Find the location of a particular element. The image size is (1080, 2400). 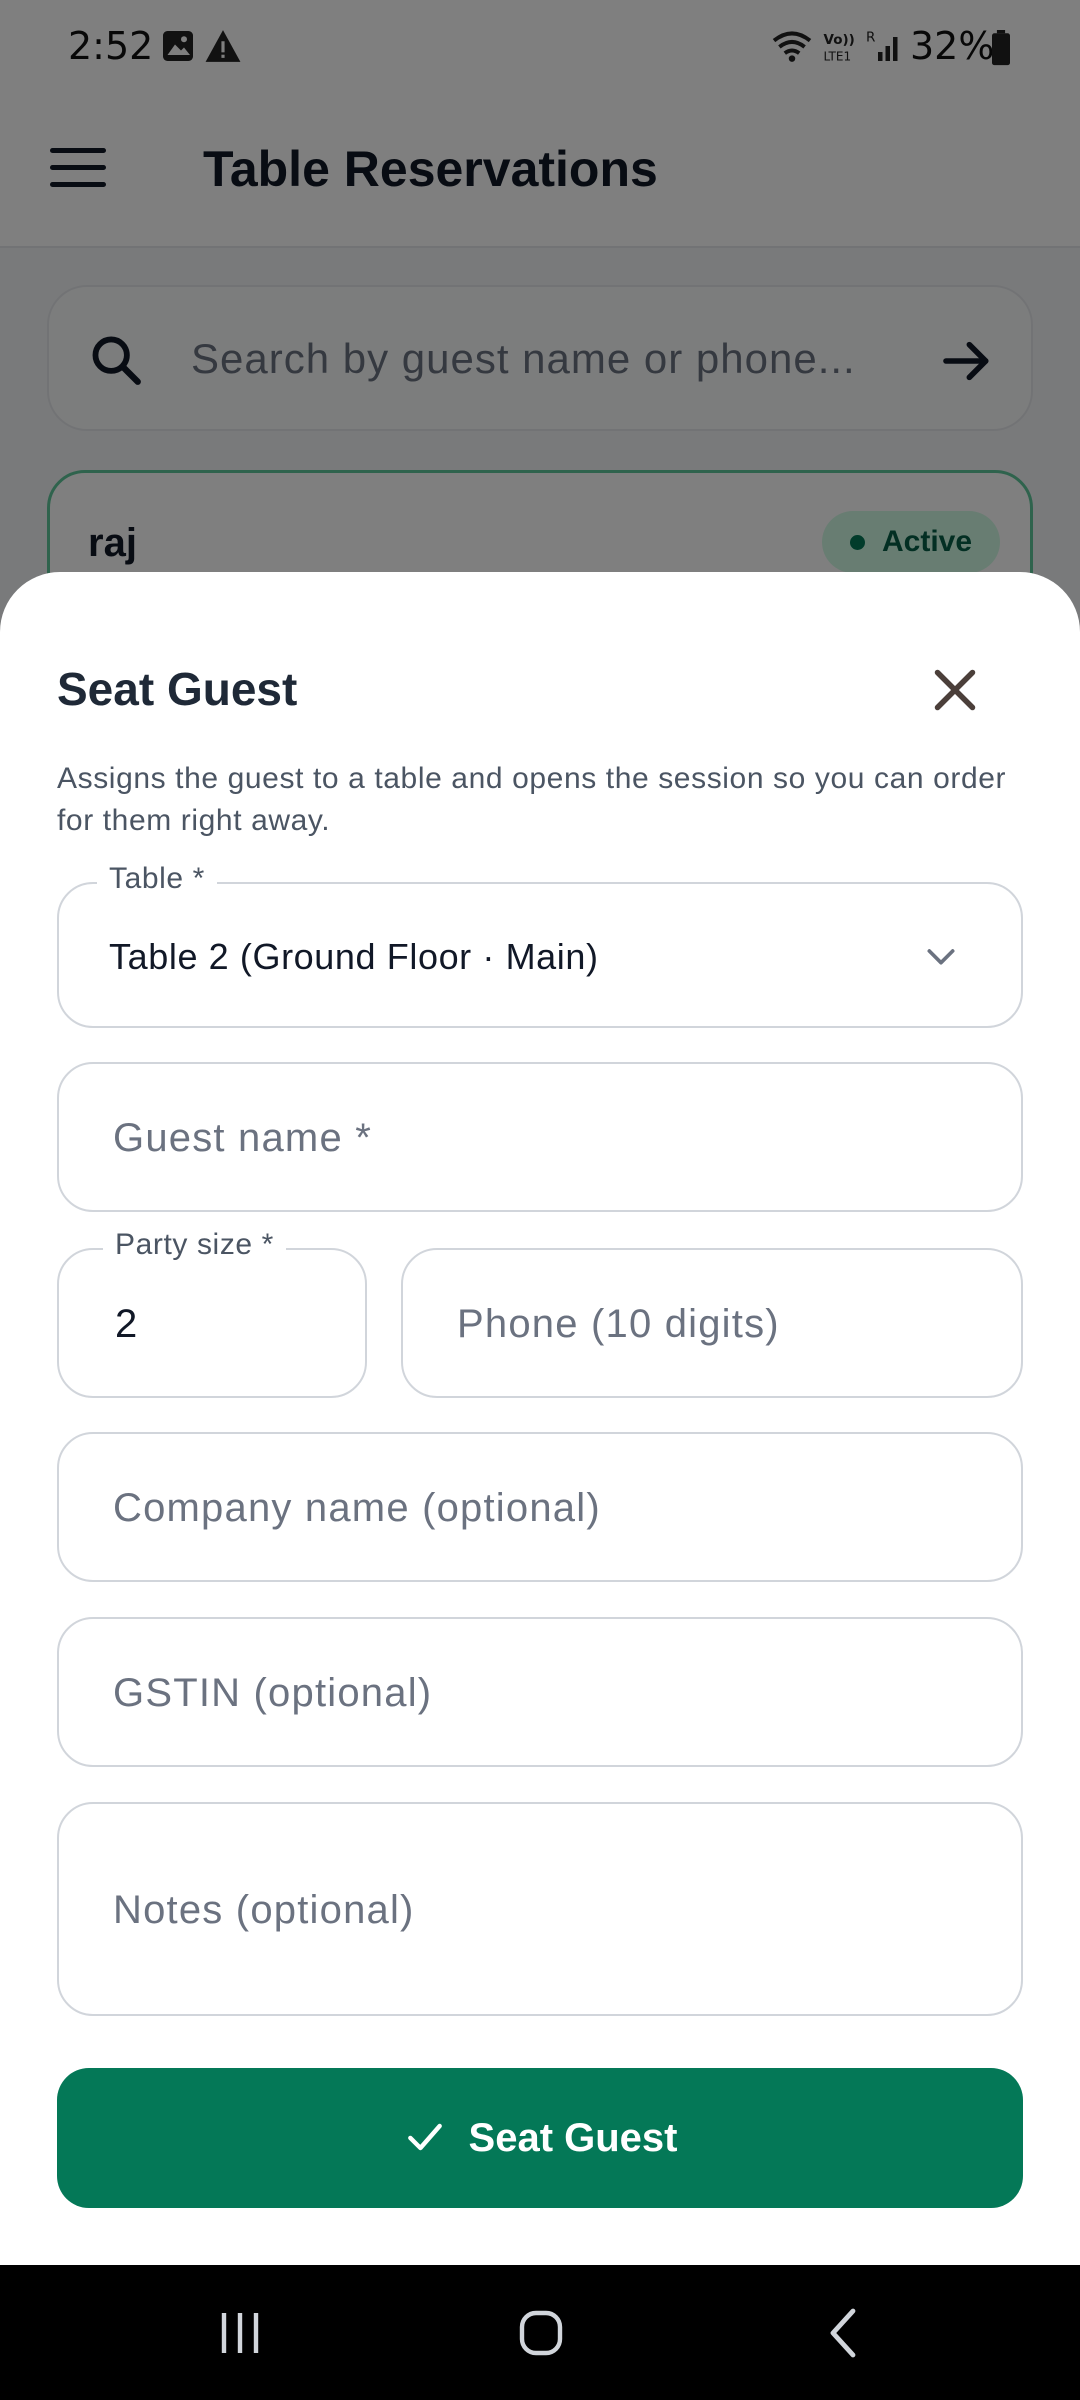

company-name-field is located at coordinates (540, 1507).